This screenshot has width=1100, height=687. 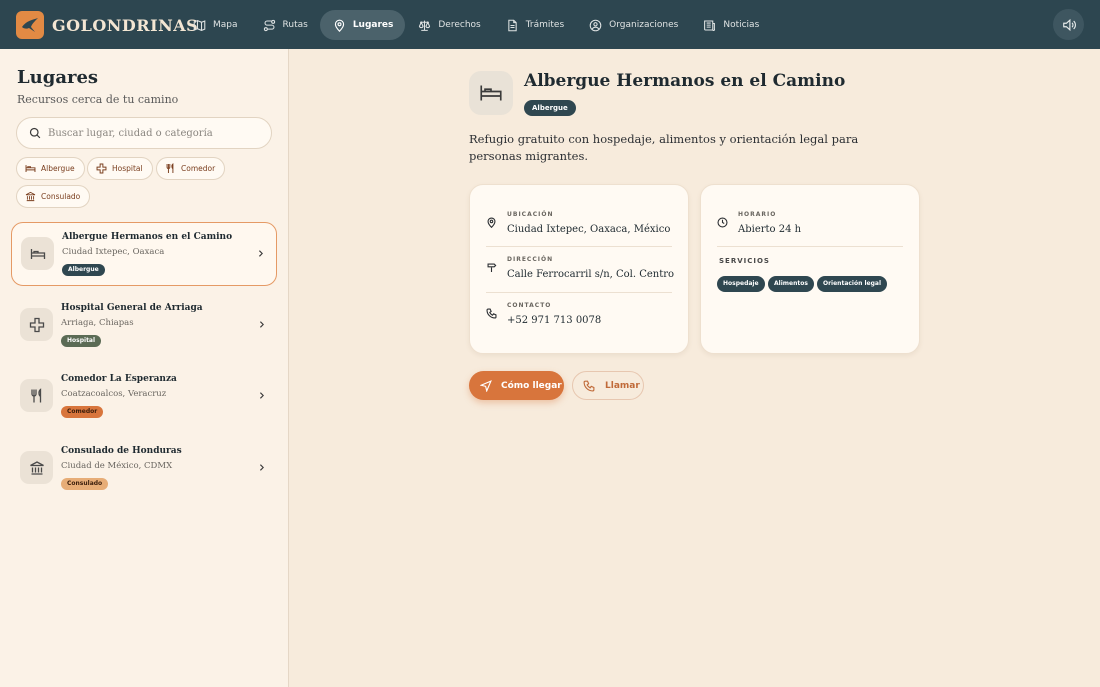 What do you see at coordinates (722, 222) in the screenshot?
I see `clock-icon` at bounding box center [722, 222].